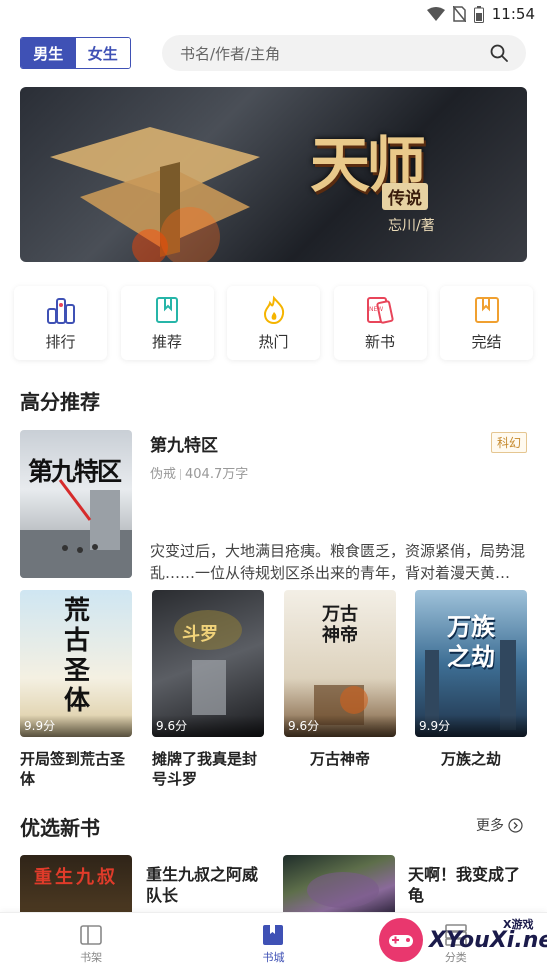 This screenshot has height=974, width=547. What do you see at coordinates (486, 309) in the screenshot?
I see `finished-book-icon` at bounding box center [486, 309].